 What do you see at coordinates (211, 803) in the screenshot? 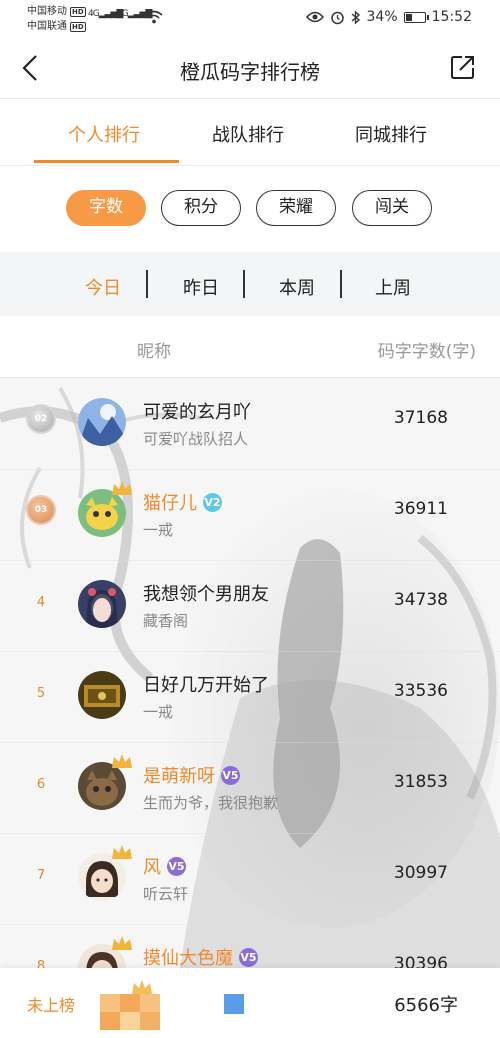
I see `row-team: 生而为爷，我很抱歉` at bounding box center [211, 803].